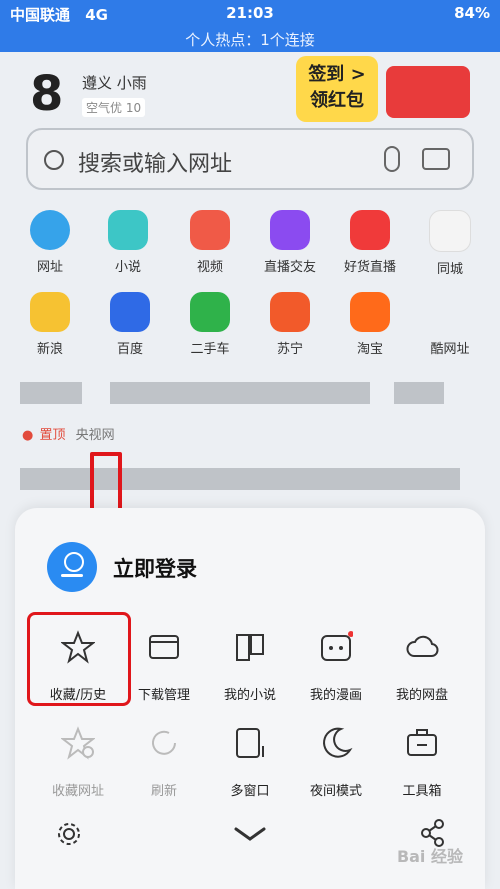 This screenshot has height=889, width=500. What do you see at coordinates (69, 834) in the screenshot?
I see `gear-icon` at bounding box center [69, 834].